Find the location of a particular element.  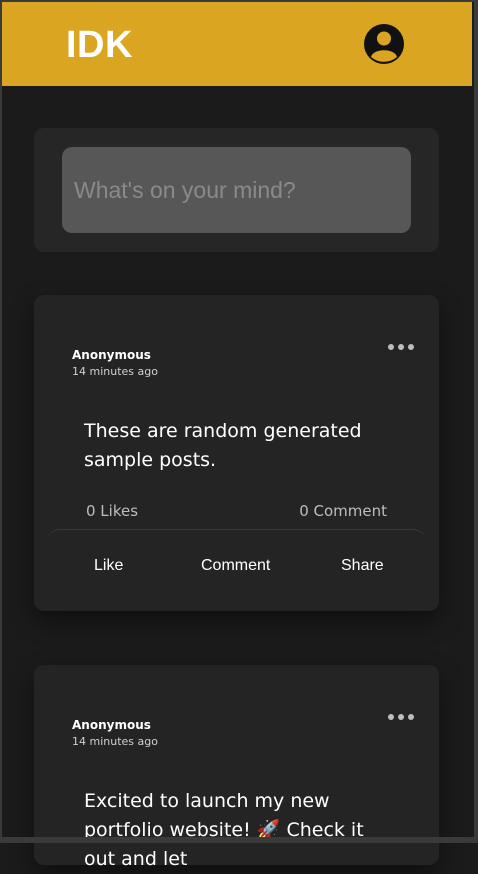

post-actions-bar: Like Comment Share is located at coordinates (236, 559).